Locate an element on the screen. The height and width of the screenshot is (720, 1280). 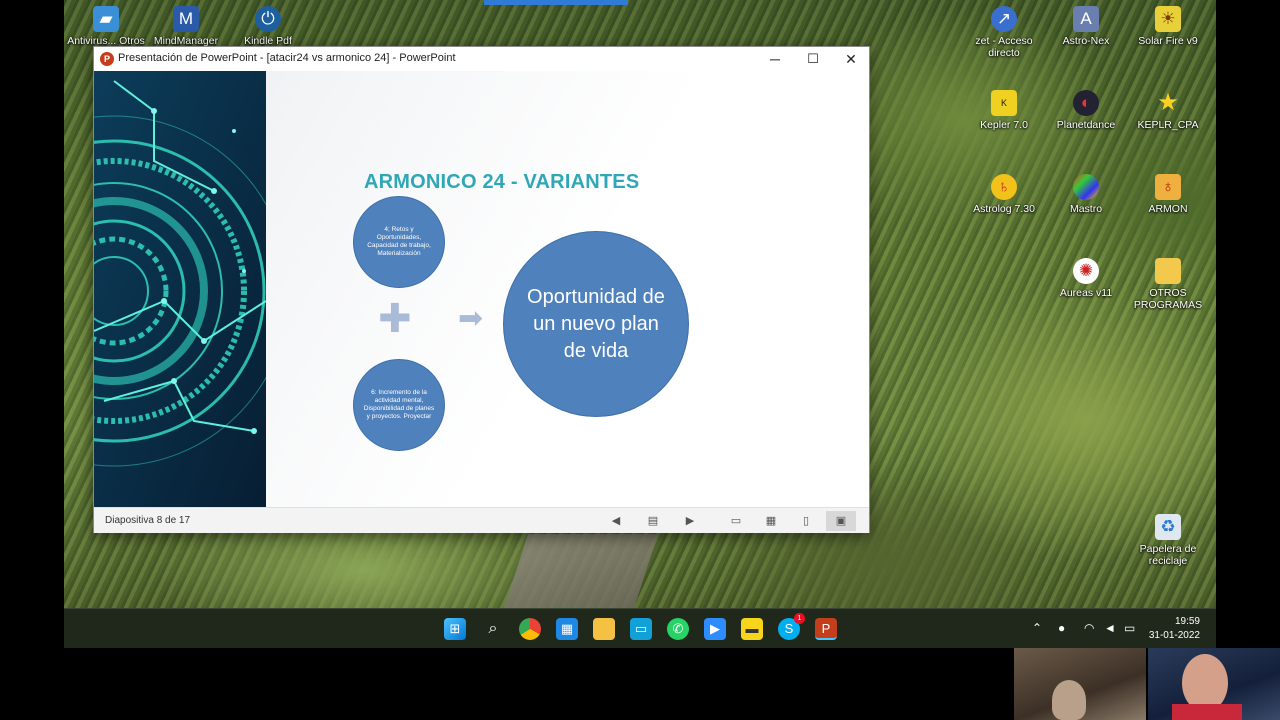
desktop-icon-zet: ↗ zet - Acceso directo is located at coordinates (1004, 32).